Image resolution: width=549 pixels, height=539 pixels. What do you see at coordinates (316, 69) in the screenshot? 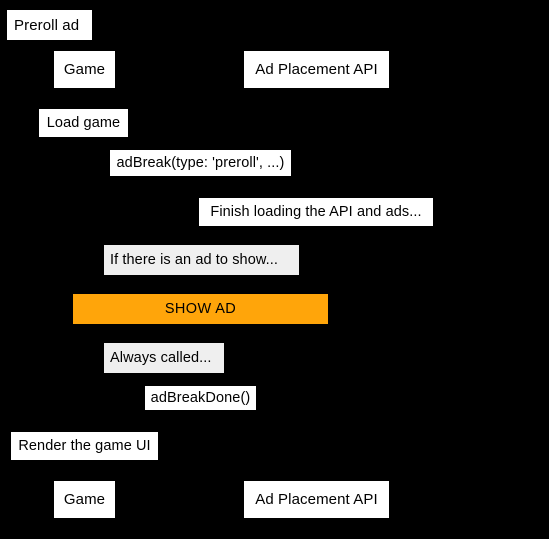
I see `participant-ad-placement-api-top: Ad Placement API` at bounding box center [316, 69].